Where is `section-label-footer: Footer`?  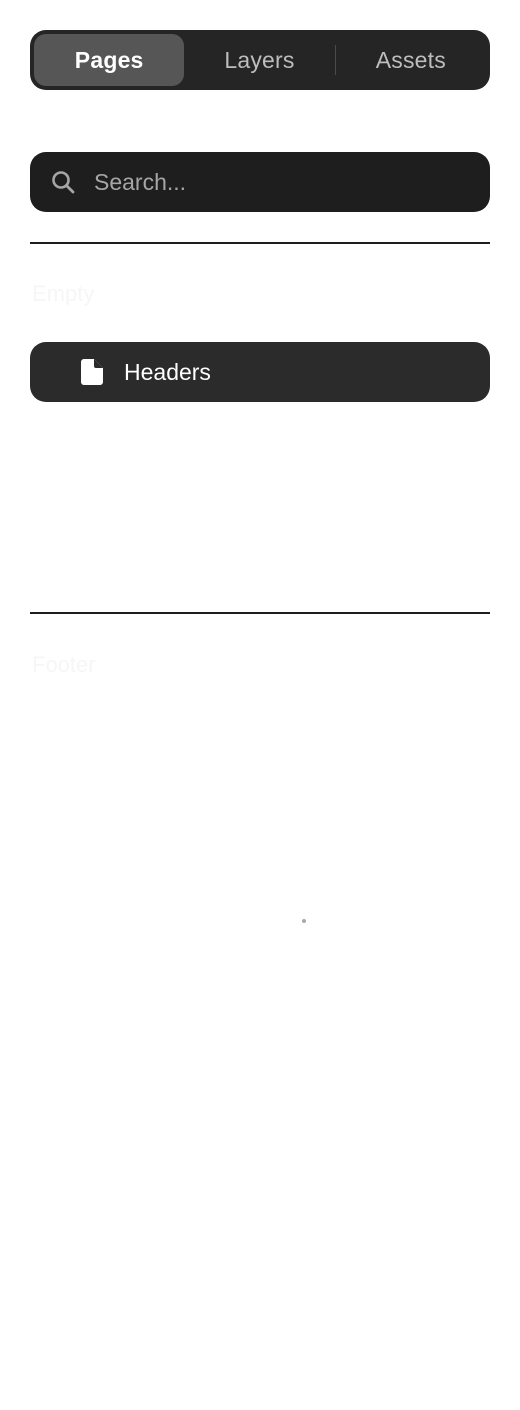 section-label-footer: Footer is located at coordinates (64, 664).